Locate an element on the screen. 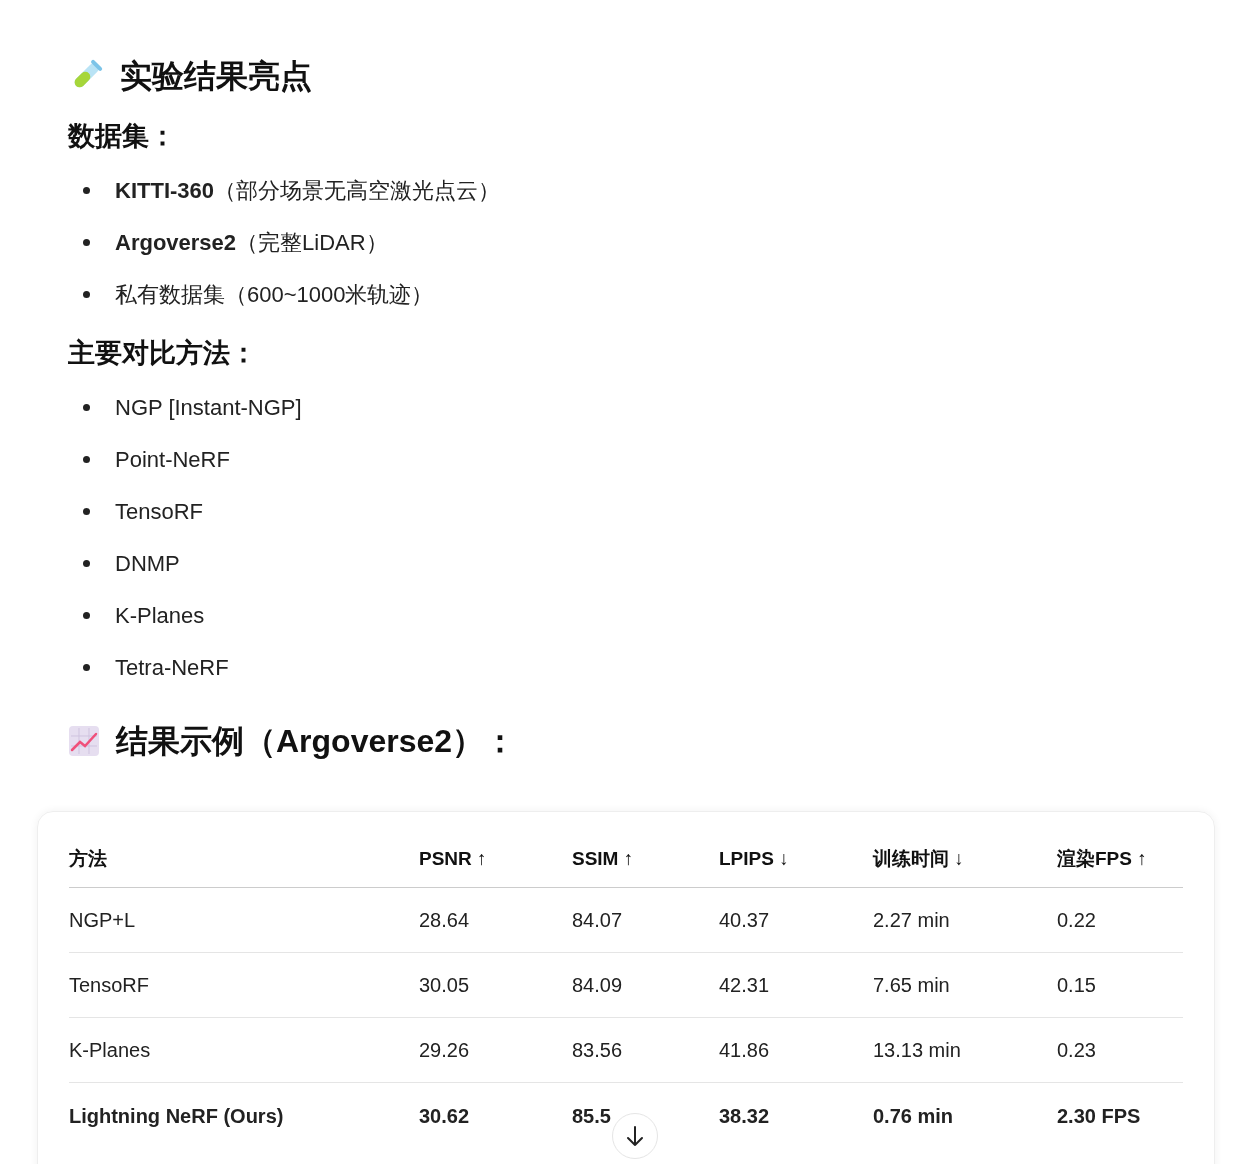 The image size is (1249, 1164). list-item-text: Tetra-NeRF is located at coordinates (172, 667).